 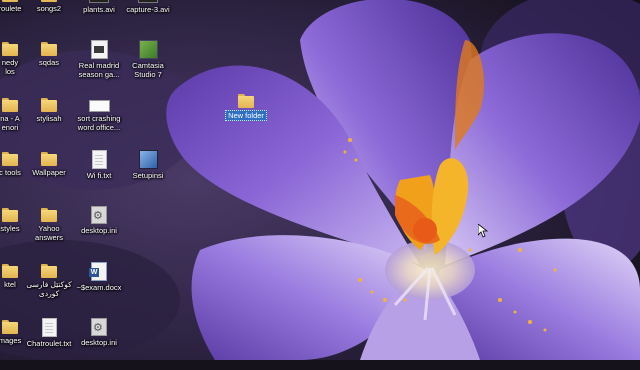 I want to click on desktop-icon-desktop-ini: desktop.ini, so click(x=99, y=232).